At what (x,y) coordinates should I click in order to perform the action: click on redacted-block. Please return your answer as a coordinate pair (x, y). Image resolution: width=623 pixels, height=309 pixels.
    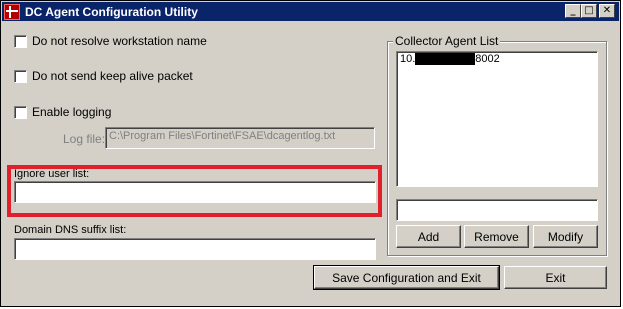
    Looking at the image, I should click on (445, 59).